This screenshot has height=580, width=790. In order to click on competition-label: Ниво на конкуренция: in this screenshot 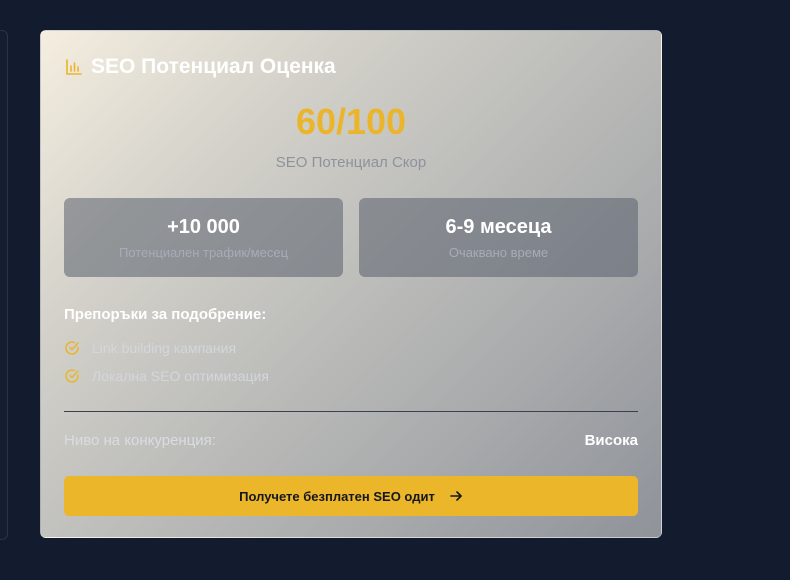, I will do `click(140, 440)`.